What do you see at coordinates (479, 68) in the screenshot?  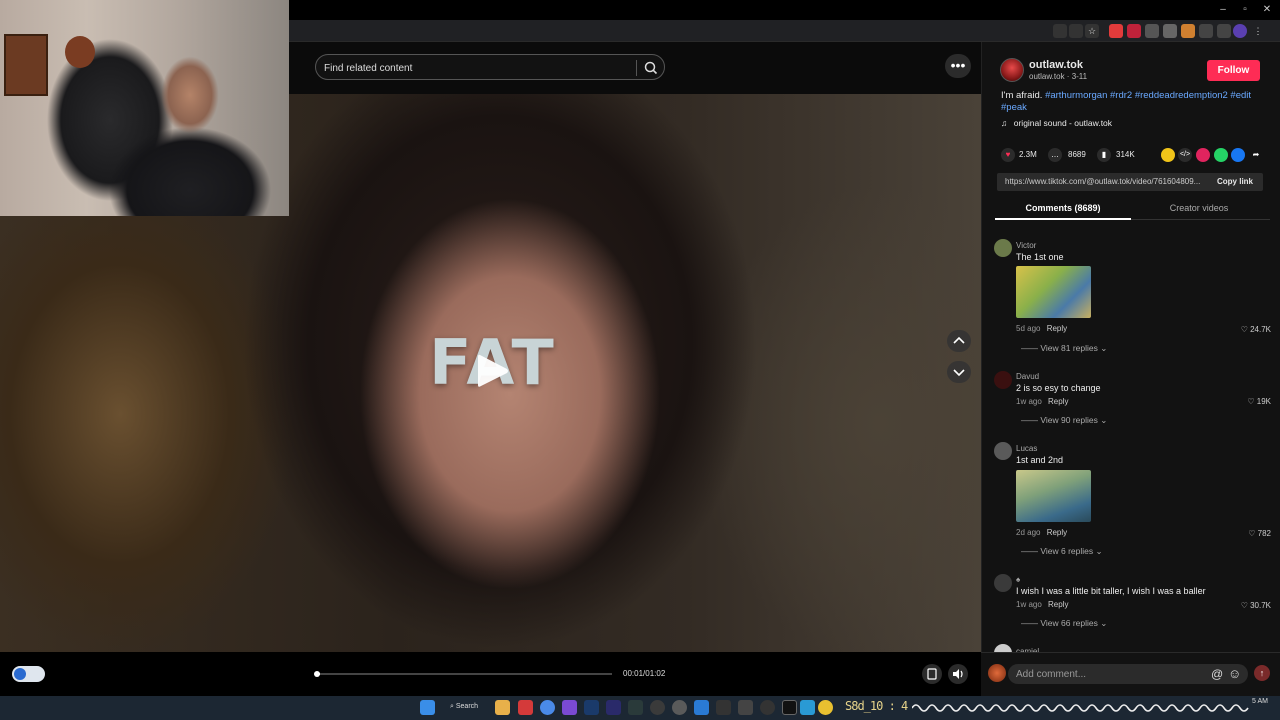 I see `search-input` at bounding box center [479, 68].